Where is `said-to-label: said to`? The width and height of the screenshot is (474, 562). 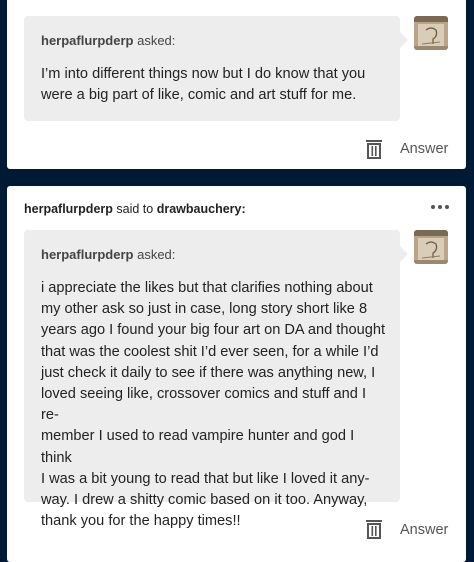
said-to-label: said to is located at coordinates (135, 209).